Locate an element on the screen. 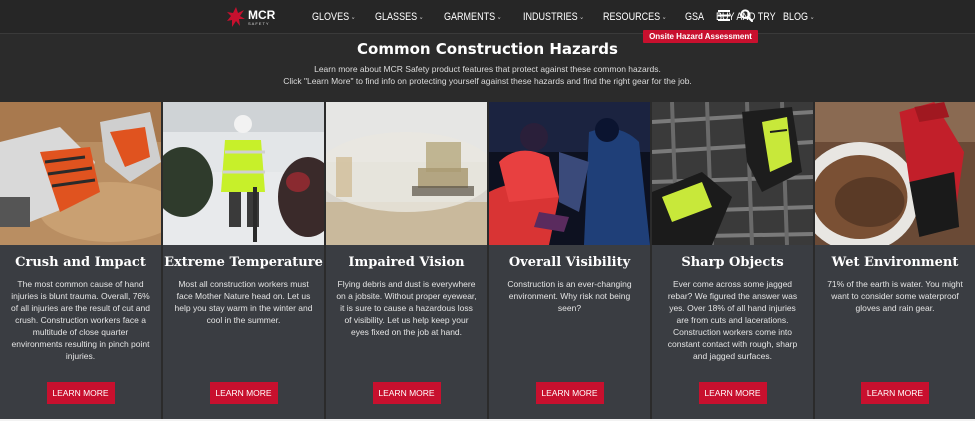 The height and width of the screenshot is (421, 975). card-title: Impaired Vision is located at coordinates (406, 262).